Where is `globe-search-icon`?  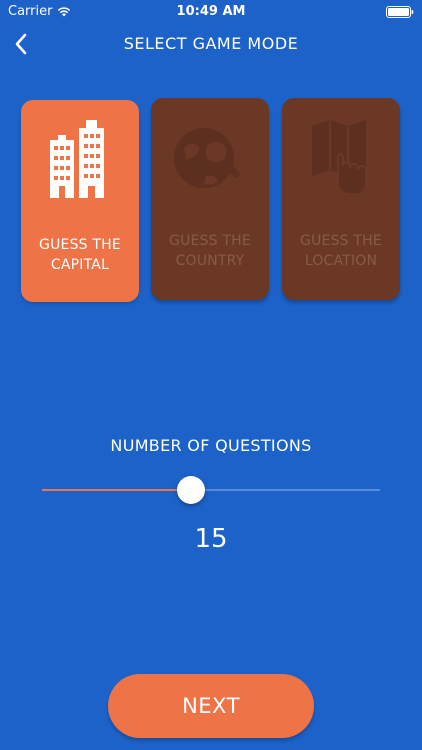 globe-search-icon is located at coordinates (207, 158).